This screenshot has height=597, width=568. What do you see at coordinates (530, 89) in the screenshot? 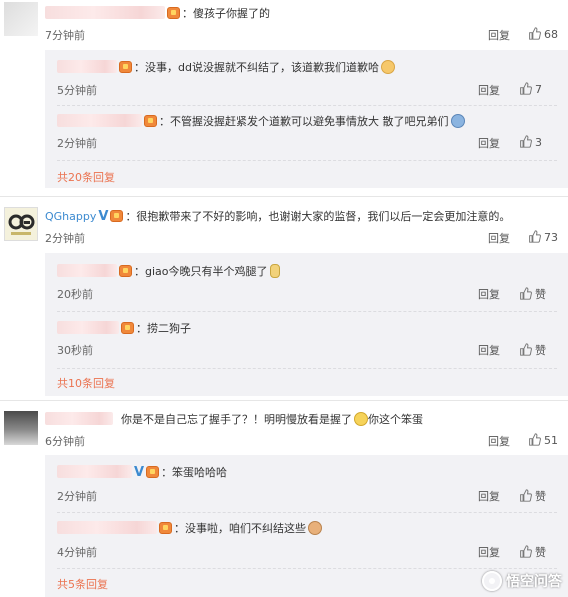
I see `like-button: 7` at bounding box center [530, 89].